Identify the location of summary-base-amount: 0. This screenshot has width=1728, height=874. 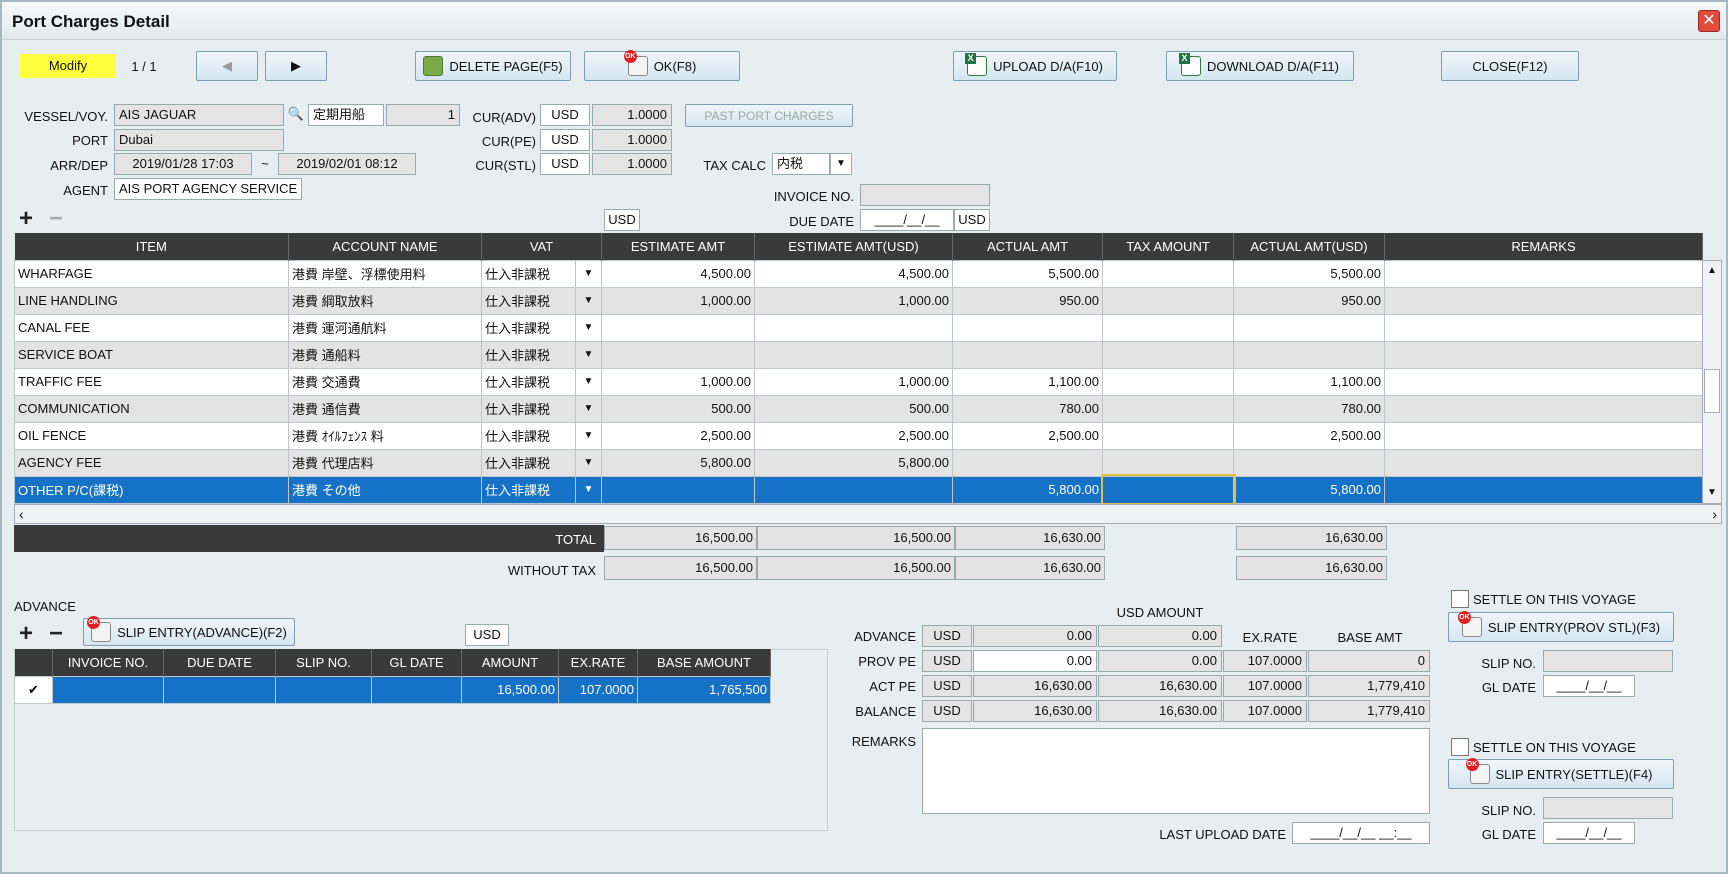
(1369, 661).